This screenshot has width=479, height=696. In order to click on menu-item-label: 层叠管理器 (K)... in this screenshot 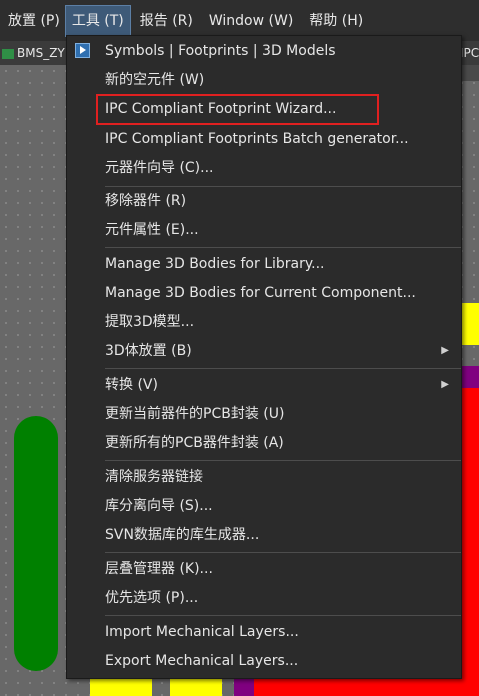, I will do `click(159, 569)`.